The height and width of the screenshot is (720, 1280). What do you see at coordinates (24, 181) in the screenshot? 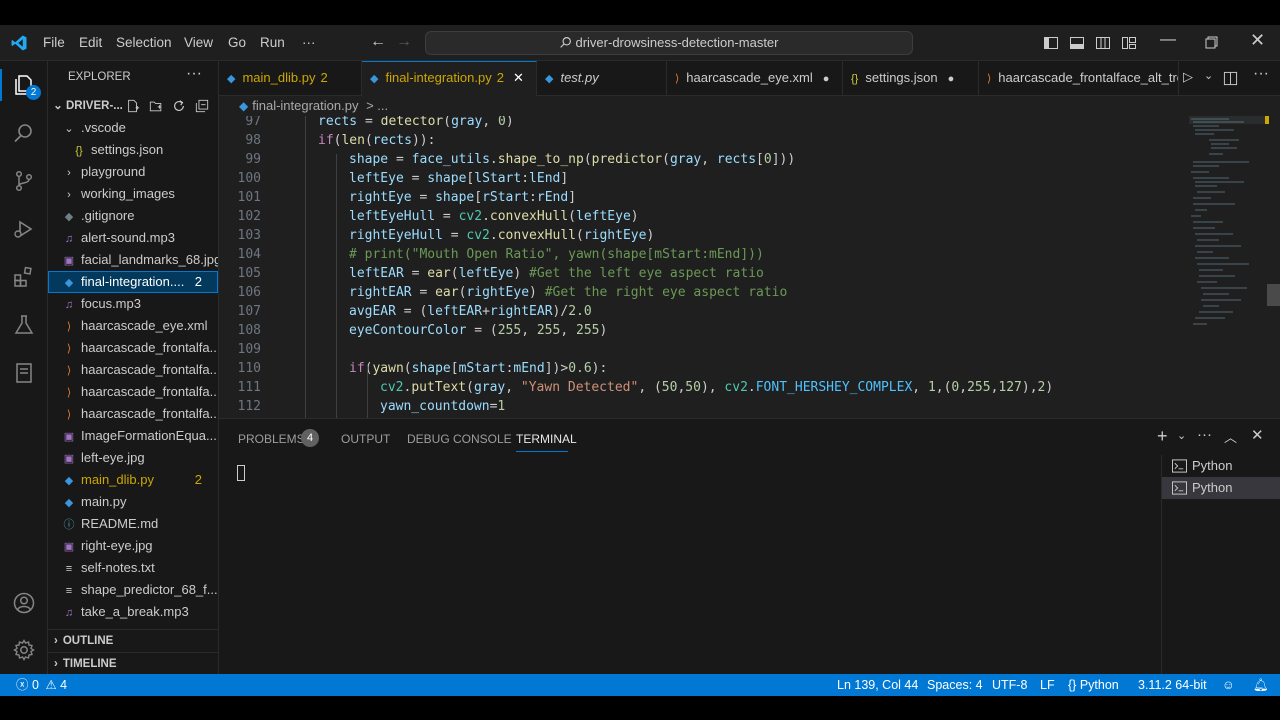
I see `source-control-icon` at bounding box center [24, 181].